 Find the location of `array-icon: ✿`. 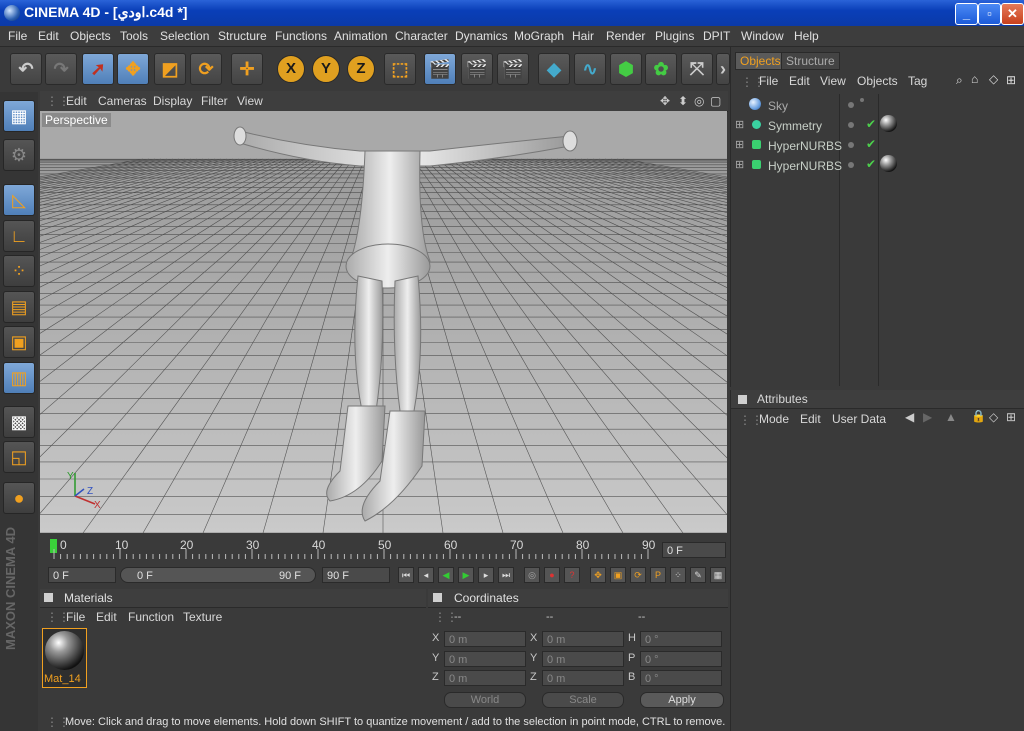

array-icon: ✿ is located at coordinates (661, 69).